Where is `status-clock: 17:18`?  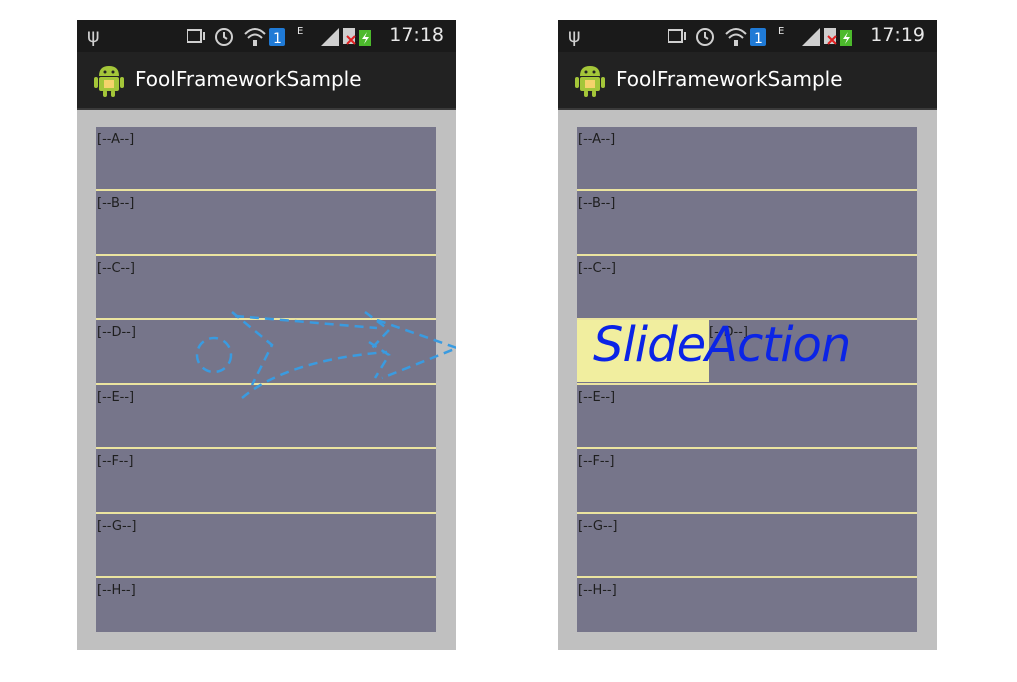
status-clock: 17:18 is located at coordinates (416, 35).